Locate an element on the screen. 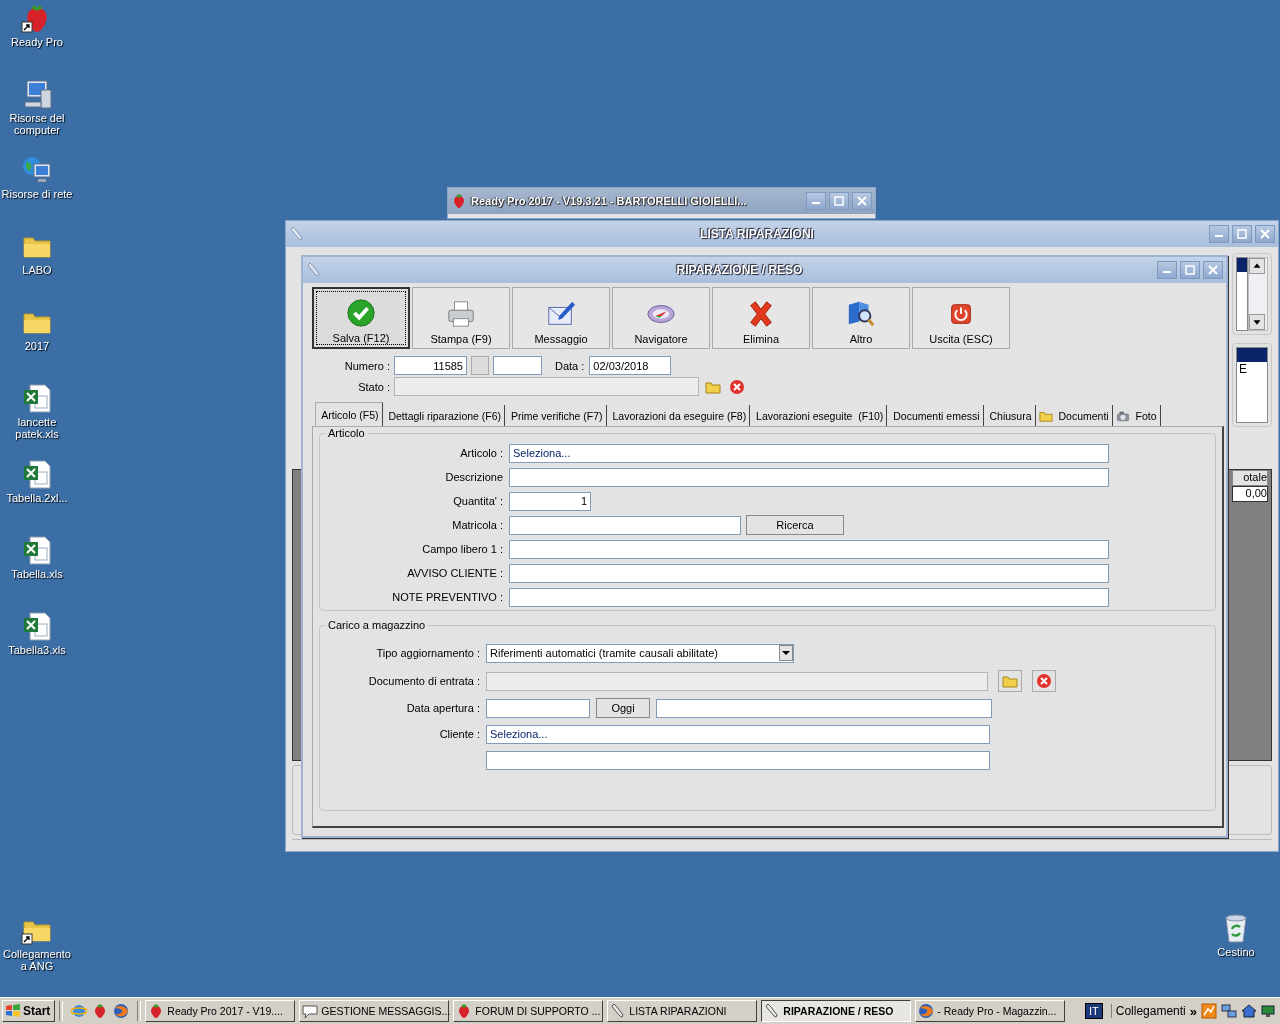  links-toolbar: Collegamenti is located at coordinates (1148, 1011).